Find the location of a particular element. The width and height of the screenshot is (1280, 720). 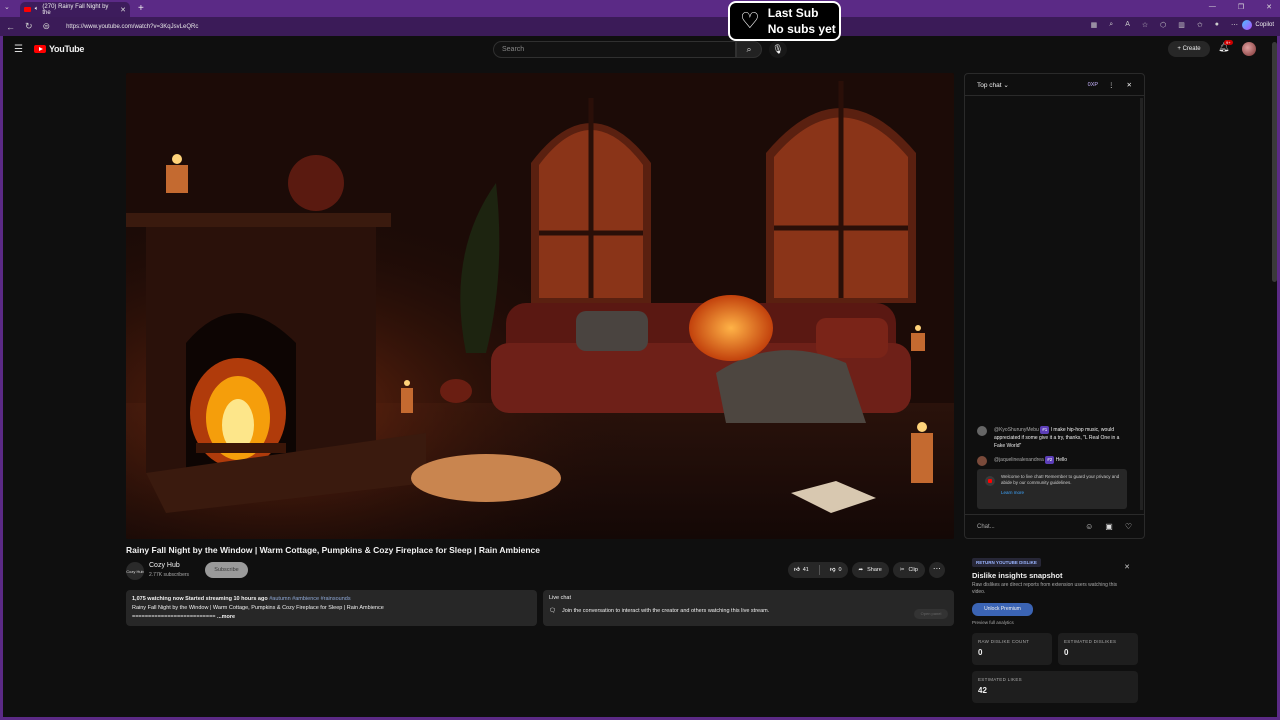

chat-scrollbar is located at coordinates (1141, 304).